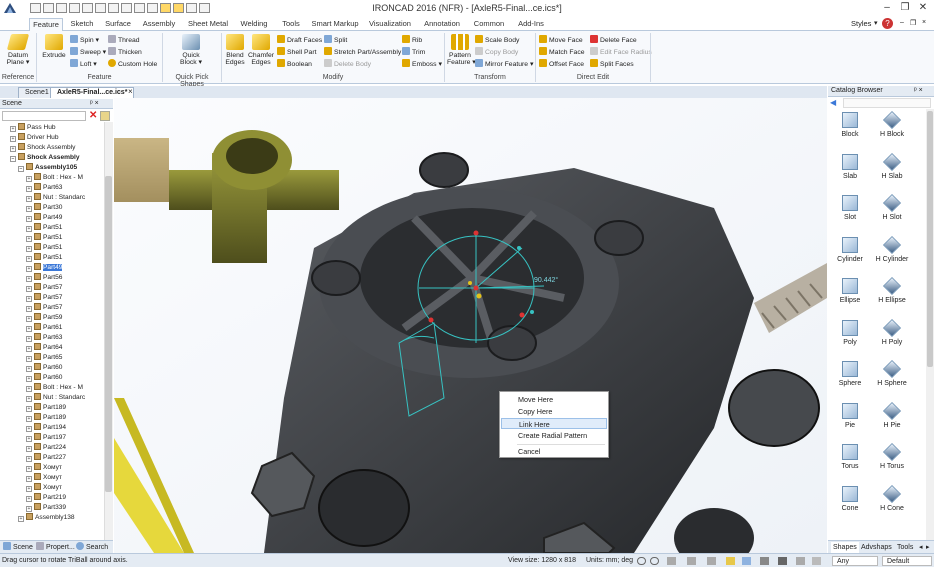 This screenshot has width=934, height=567. I want to click on quick-block-button: Quick Block ▾, so click(191, 50).